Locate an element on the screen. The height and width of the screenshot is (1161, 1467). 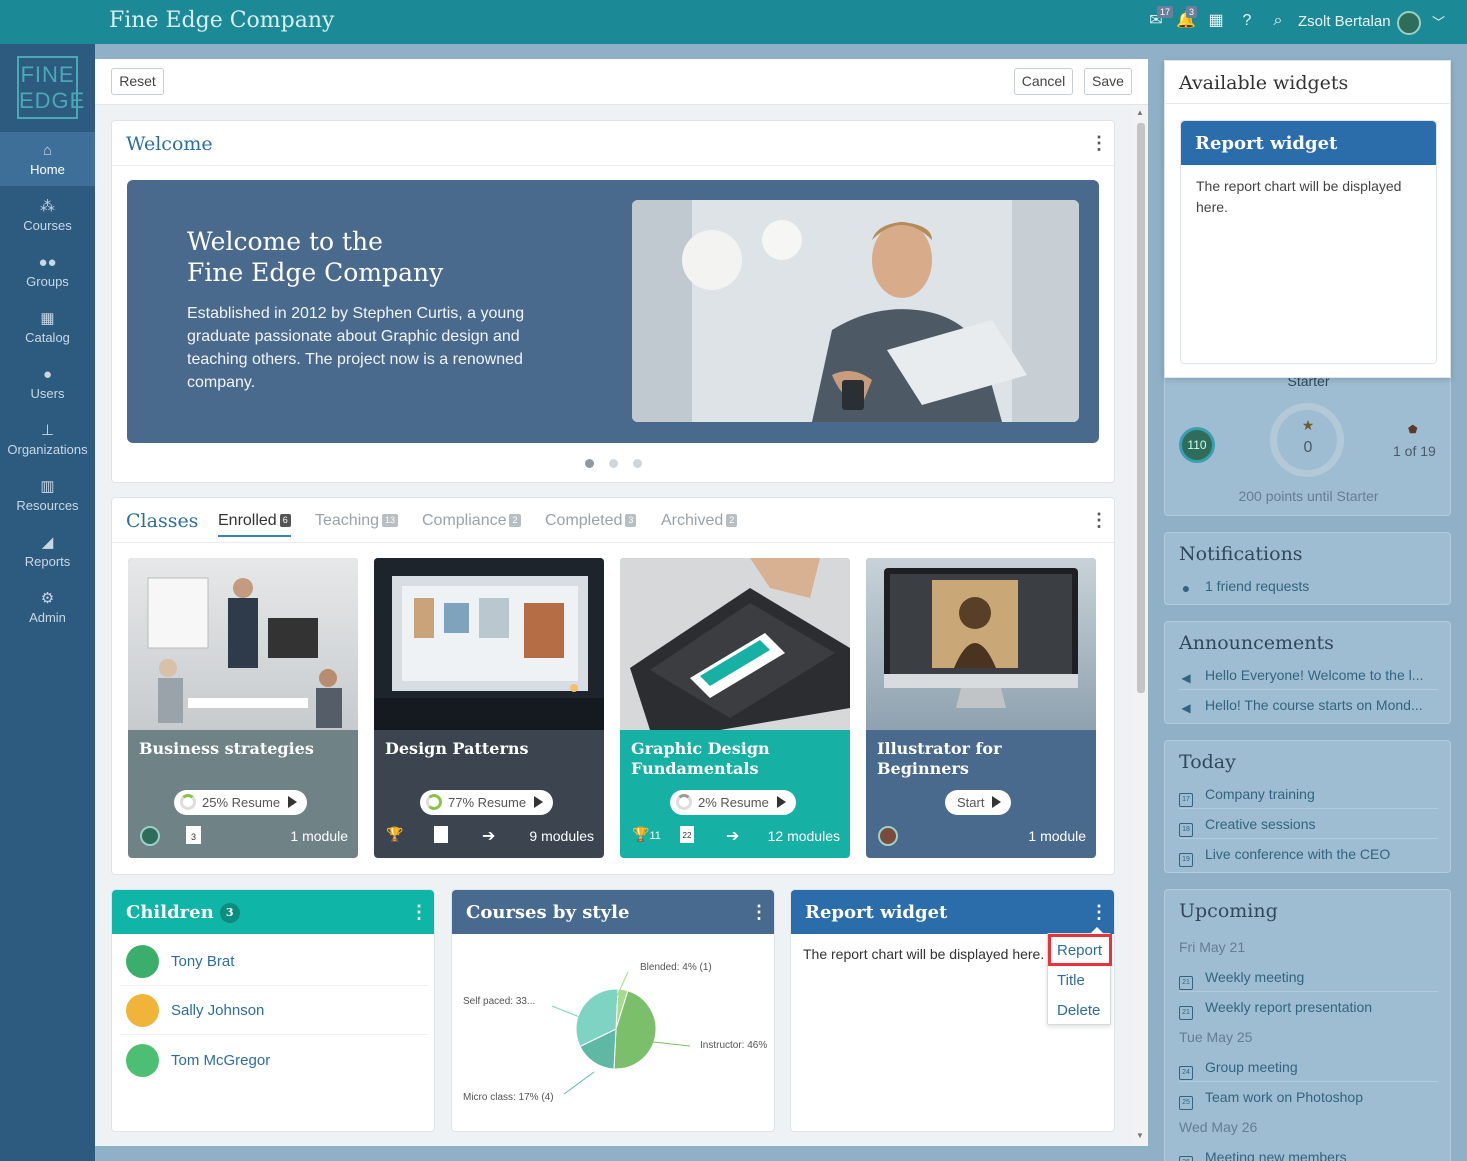
event-item: 21 Weekly meeting is located at coordinates (1309, 979).